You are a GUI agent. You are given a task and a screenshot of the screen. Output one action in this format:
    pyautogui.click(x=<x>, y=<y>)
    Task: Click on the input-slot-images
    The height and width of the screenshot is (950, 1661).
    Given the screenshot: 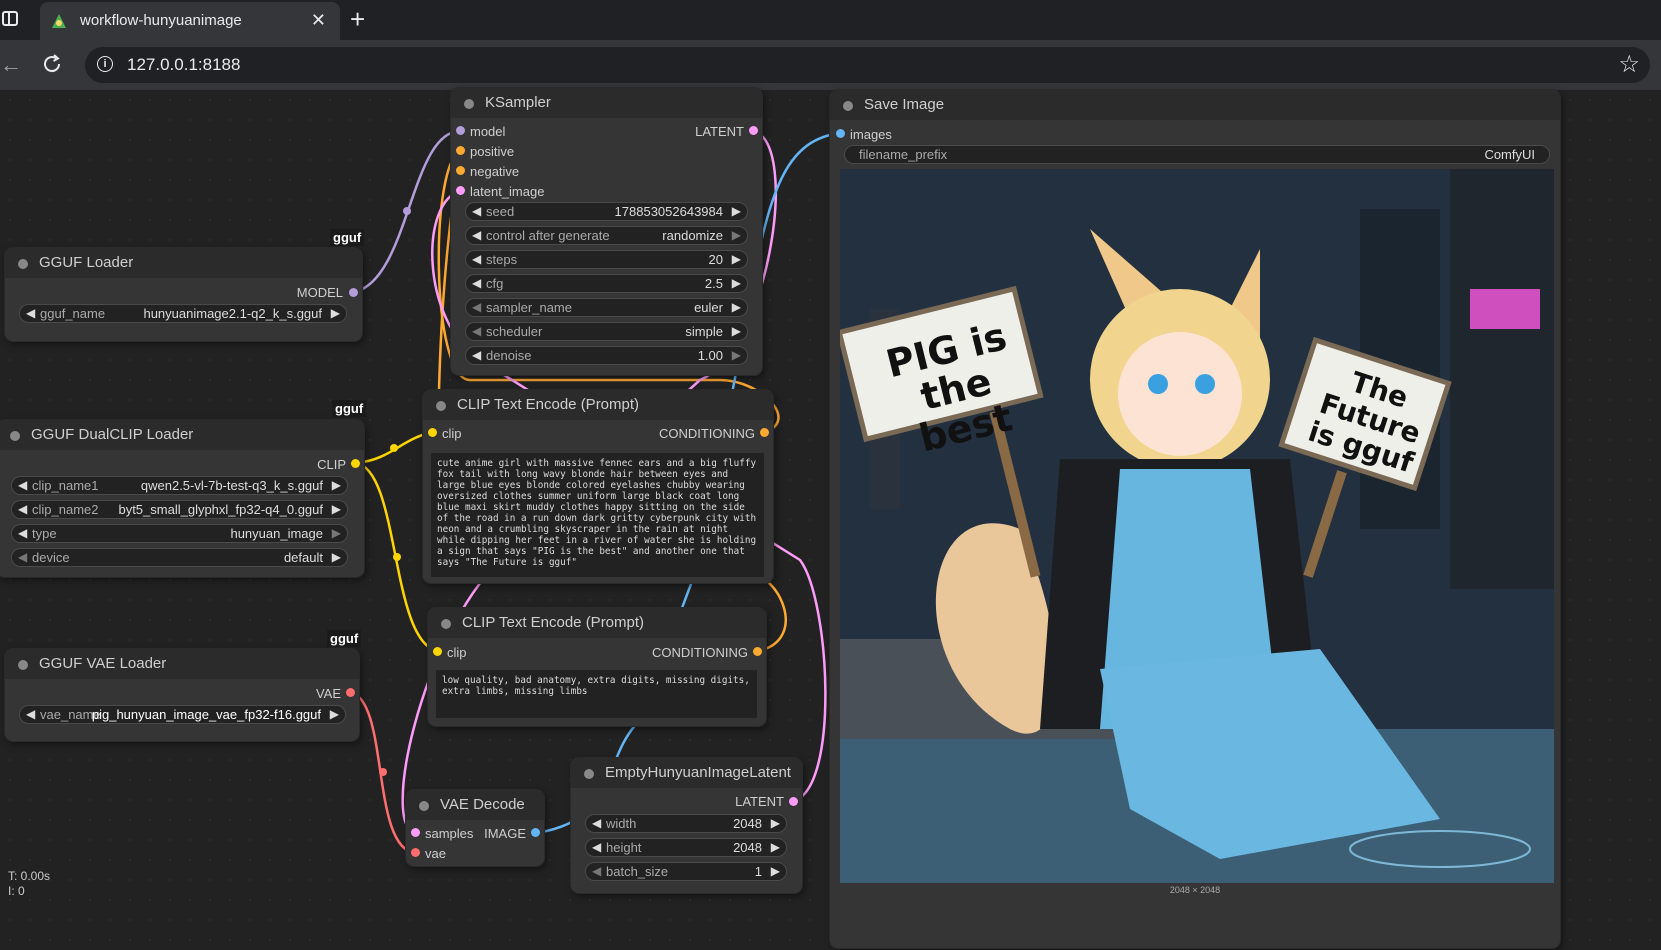 What is the action you would take?
    pyautogui.click(x=840, y=133)
    